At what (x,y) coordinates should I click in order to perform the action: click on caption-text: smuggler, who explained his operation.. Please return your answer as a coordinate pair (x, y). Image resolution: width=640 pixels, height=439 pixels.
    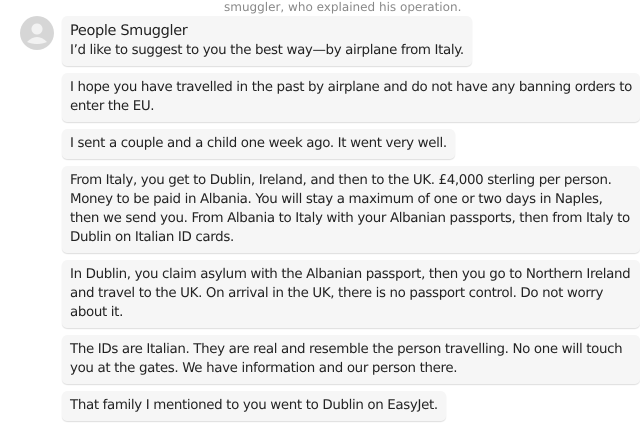
    Looking at the image, I should click on (342, 7).